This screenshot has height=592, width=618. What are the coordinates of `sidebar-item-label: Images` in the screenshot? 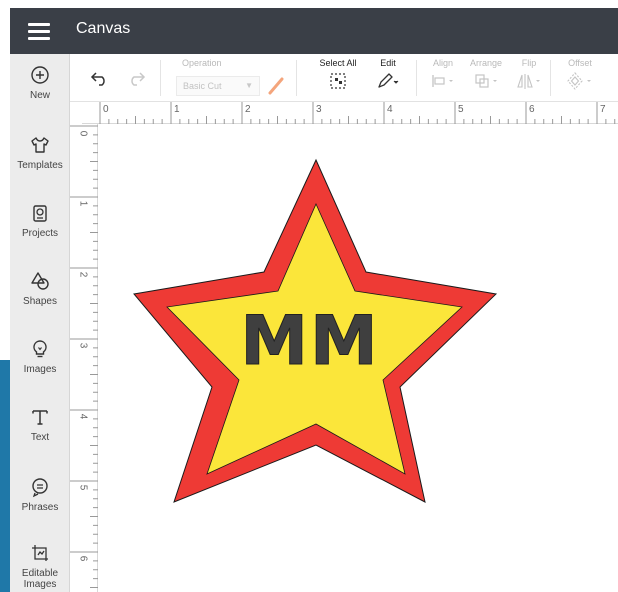 It's located at (40, 369).